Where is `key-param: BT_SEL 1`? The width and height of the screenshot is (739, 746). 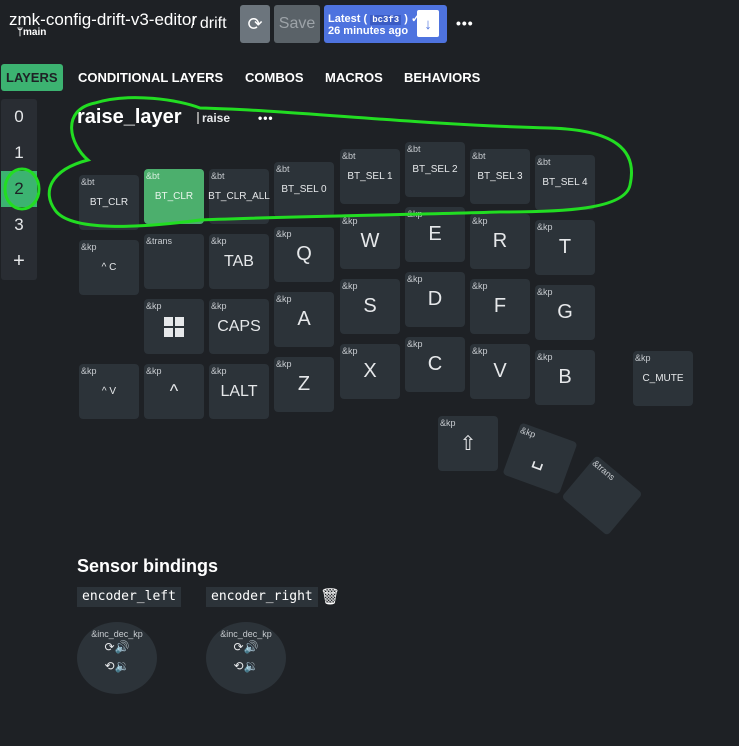 key-param: BT_SEL 1 is located at coordinates (370, 176).